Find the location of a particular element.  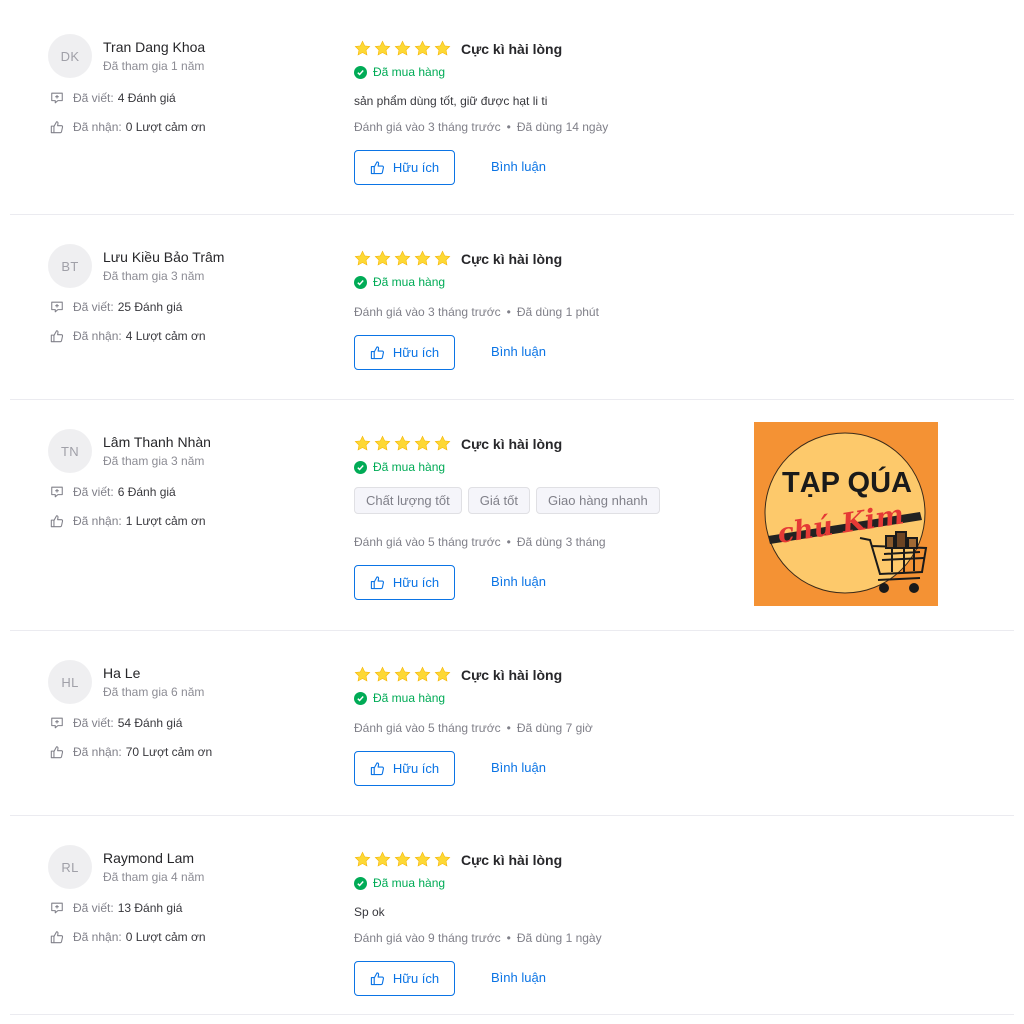

joined-text: Đã tham gia 1 năm is located at coordinates (154, 66).